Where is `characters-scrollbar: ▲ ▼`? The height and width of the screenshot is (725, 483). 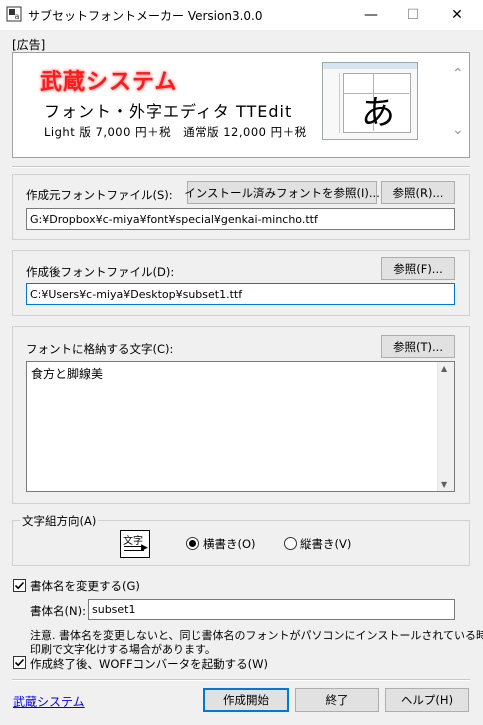 characters-scrollbar: ▲ ▼ is located at coordinates (445, 426).